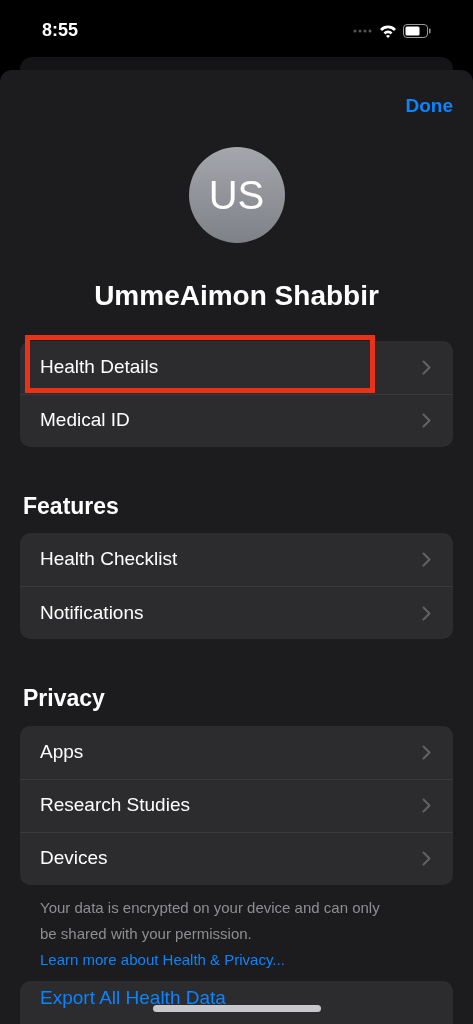 This screenshot has height=1024, width=473. I want to click on section-heading: Privacy, so click(64, 698).